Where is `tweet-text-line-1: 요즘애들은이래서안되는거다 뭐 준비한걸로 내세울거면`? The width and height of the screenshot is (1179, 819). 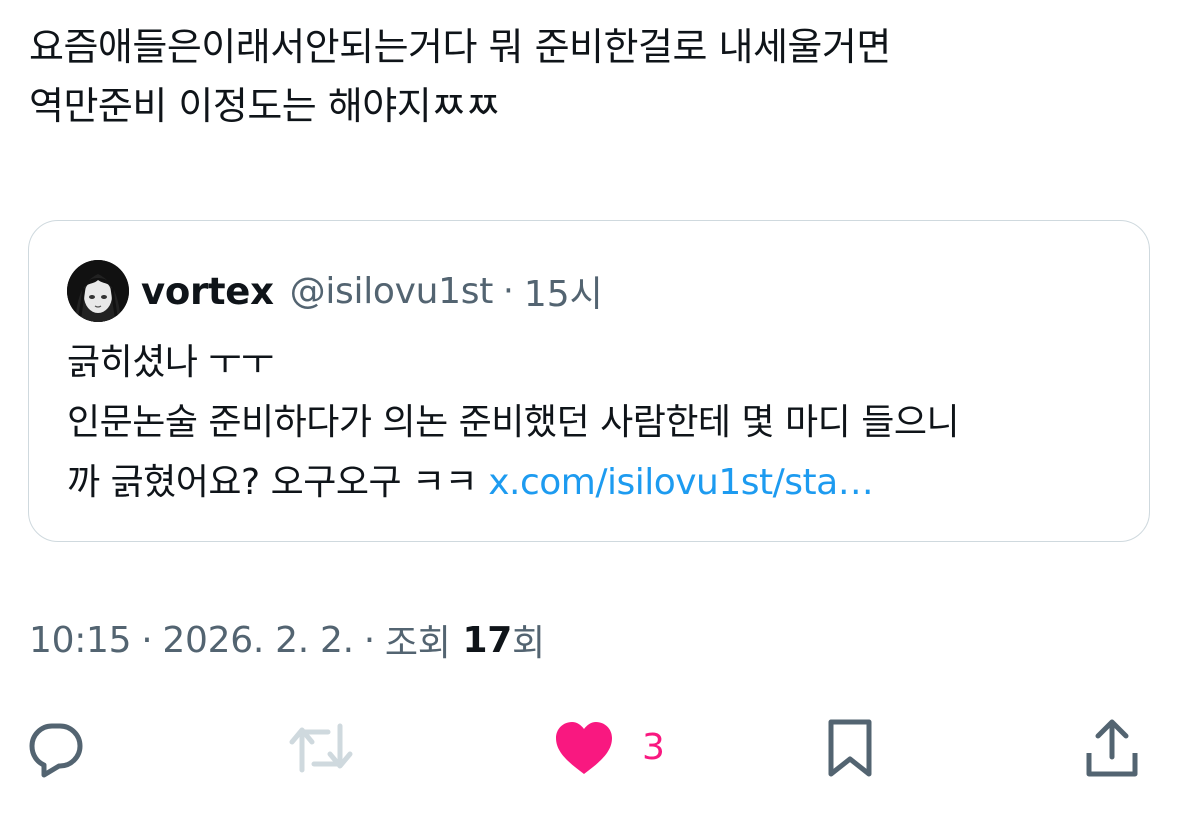 tweet-text-line-1: 요즘애들은이래서안되는거다 뭐 준비한걸로 내세울거면 is located at coordinates (460, 47).